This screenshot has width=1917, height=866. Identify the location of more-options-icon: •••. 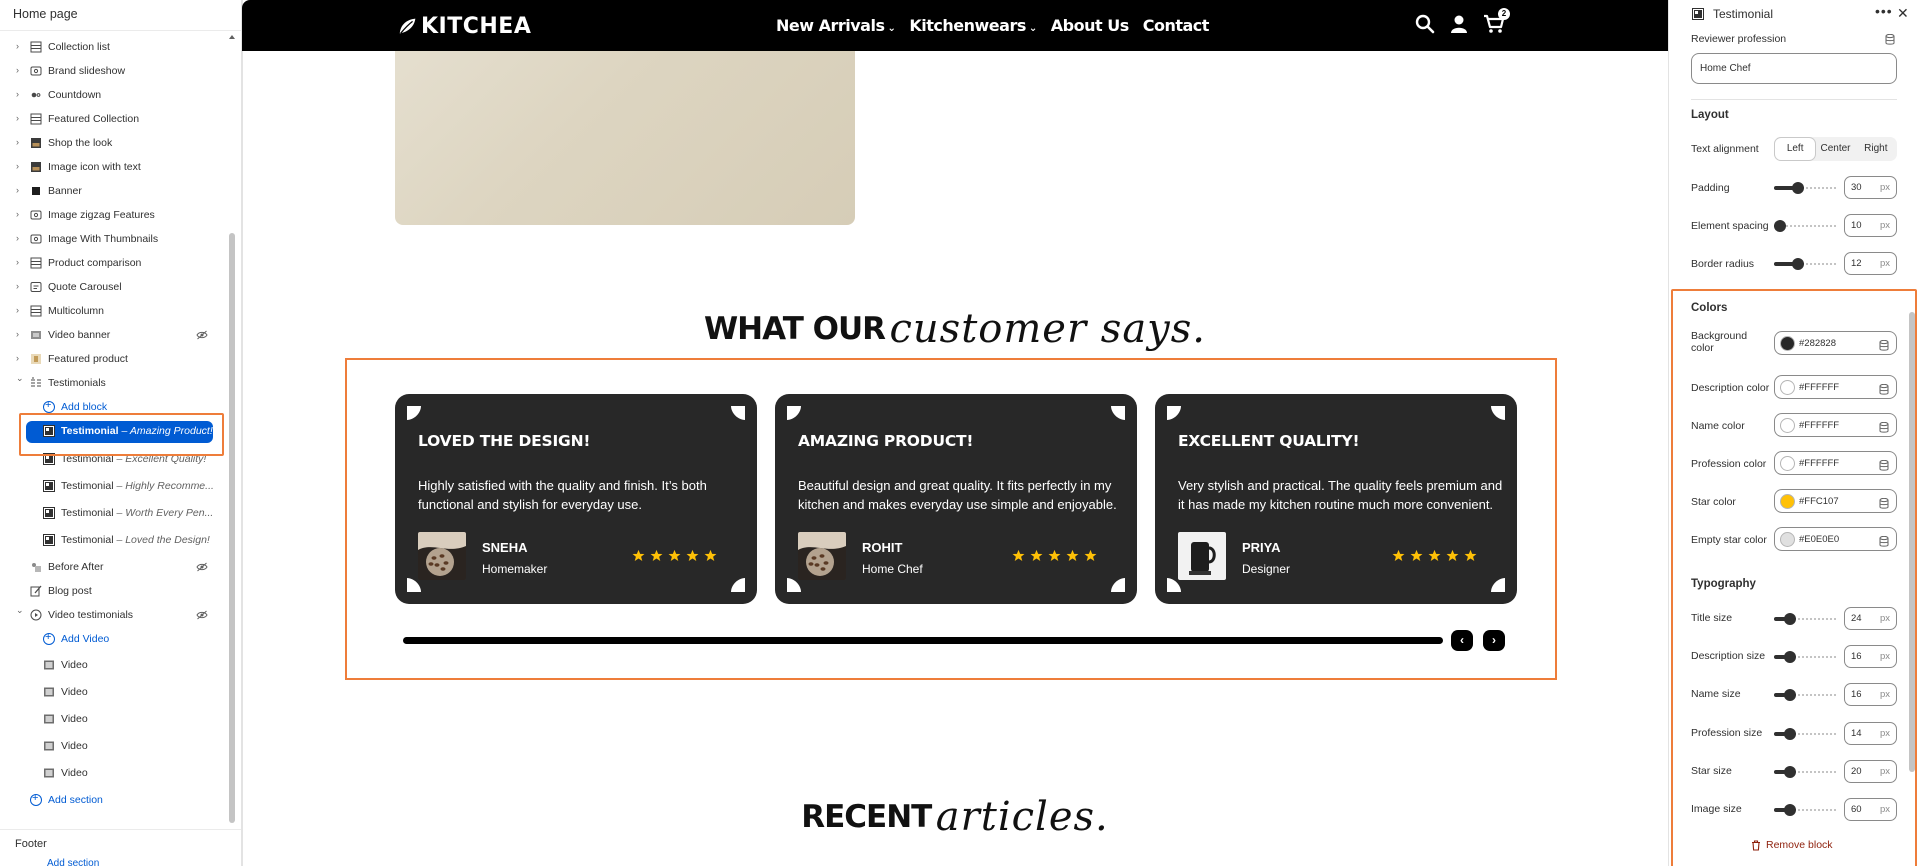
(1884, 11).